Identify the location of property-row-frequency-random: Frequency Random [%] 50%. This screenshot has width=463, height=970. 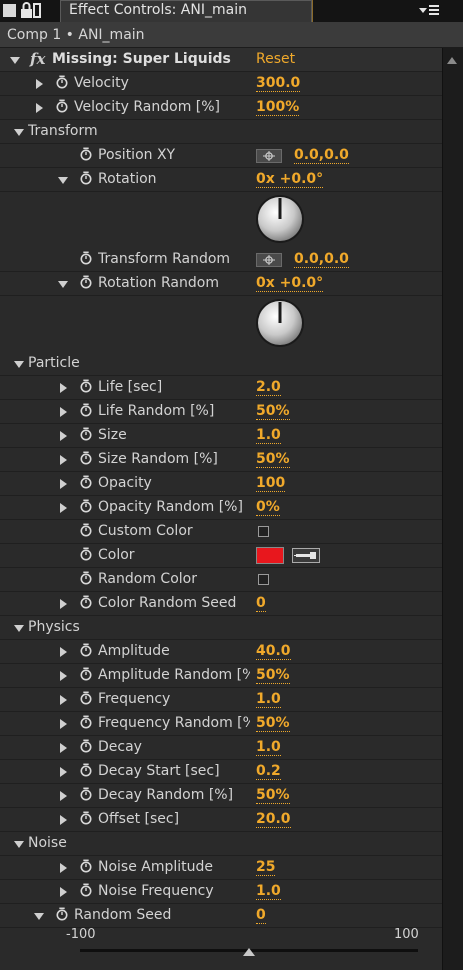
(221, 724).